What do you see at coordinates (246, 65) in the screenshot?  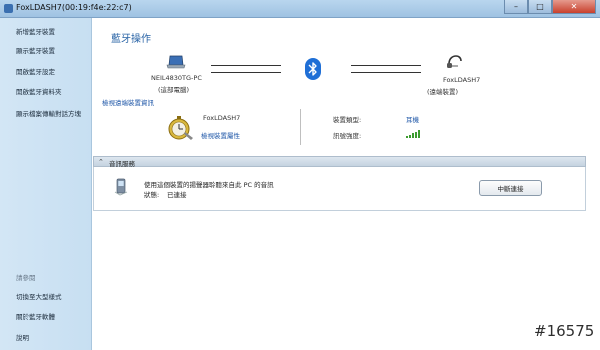 I see `connection-line-left-top` at bounding box center [246, 65].